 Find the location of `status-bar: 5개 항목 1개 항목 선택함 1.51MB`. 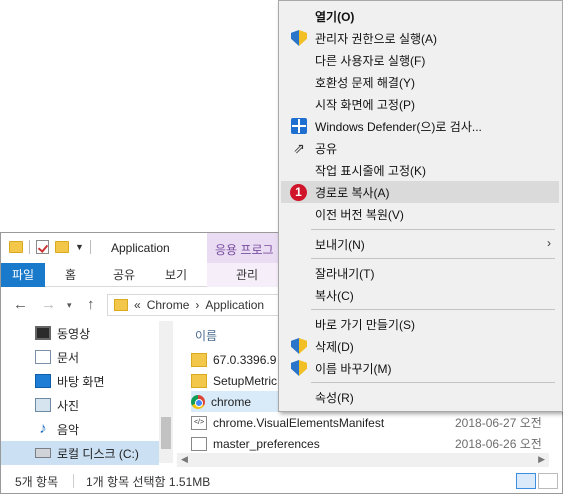

status-bar: 5개 항목 1개 항목 선택함 1.51MB is located at coordinates (281, 481).